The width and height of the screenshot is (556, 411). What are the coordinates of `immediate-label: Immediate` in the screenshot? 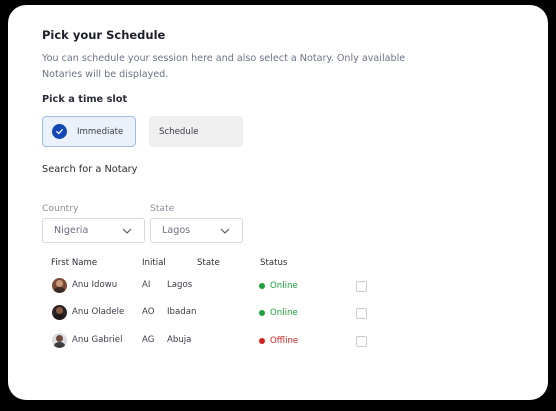 It's located at (100, 131).